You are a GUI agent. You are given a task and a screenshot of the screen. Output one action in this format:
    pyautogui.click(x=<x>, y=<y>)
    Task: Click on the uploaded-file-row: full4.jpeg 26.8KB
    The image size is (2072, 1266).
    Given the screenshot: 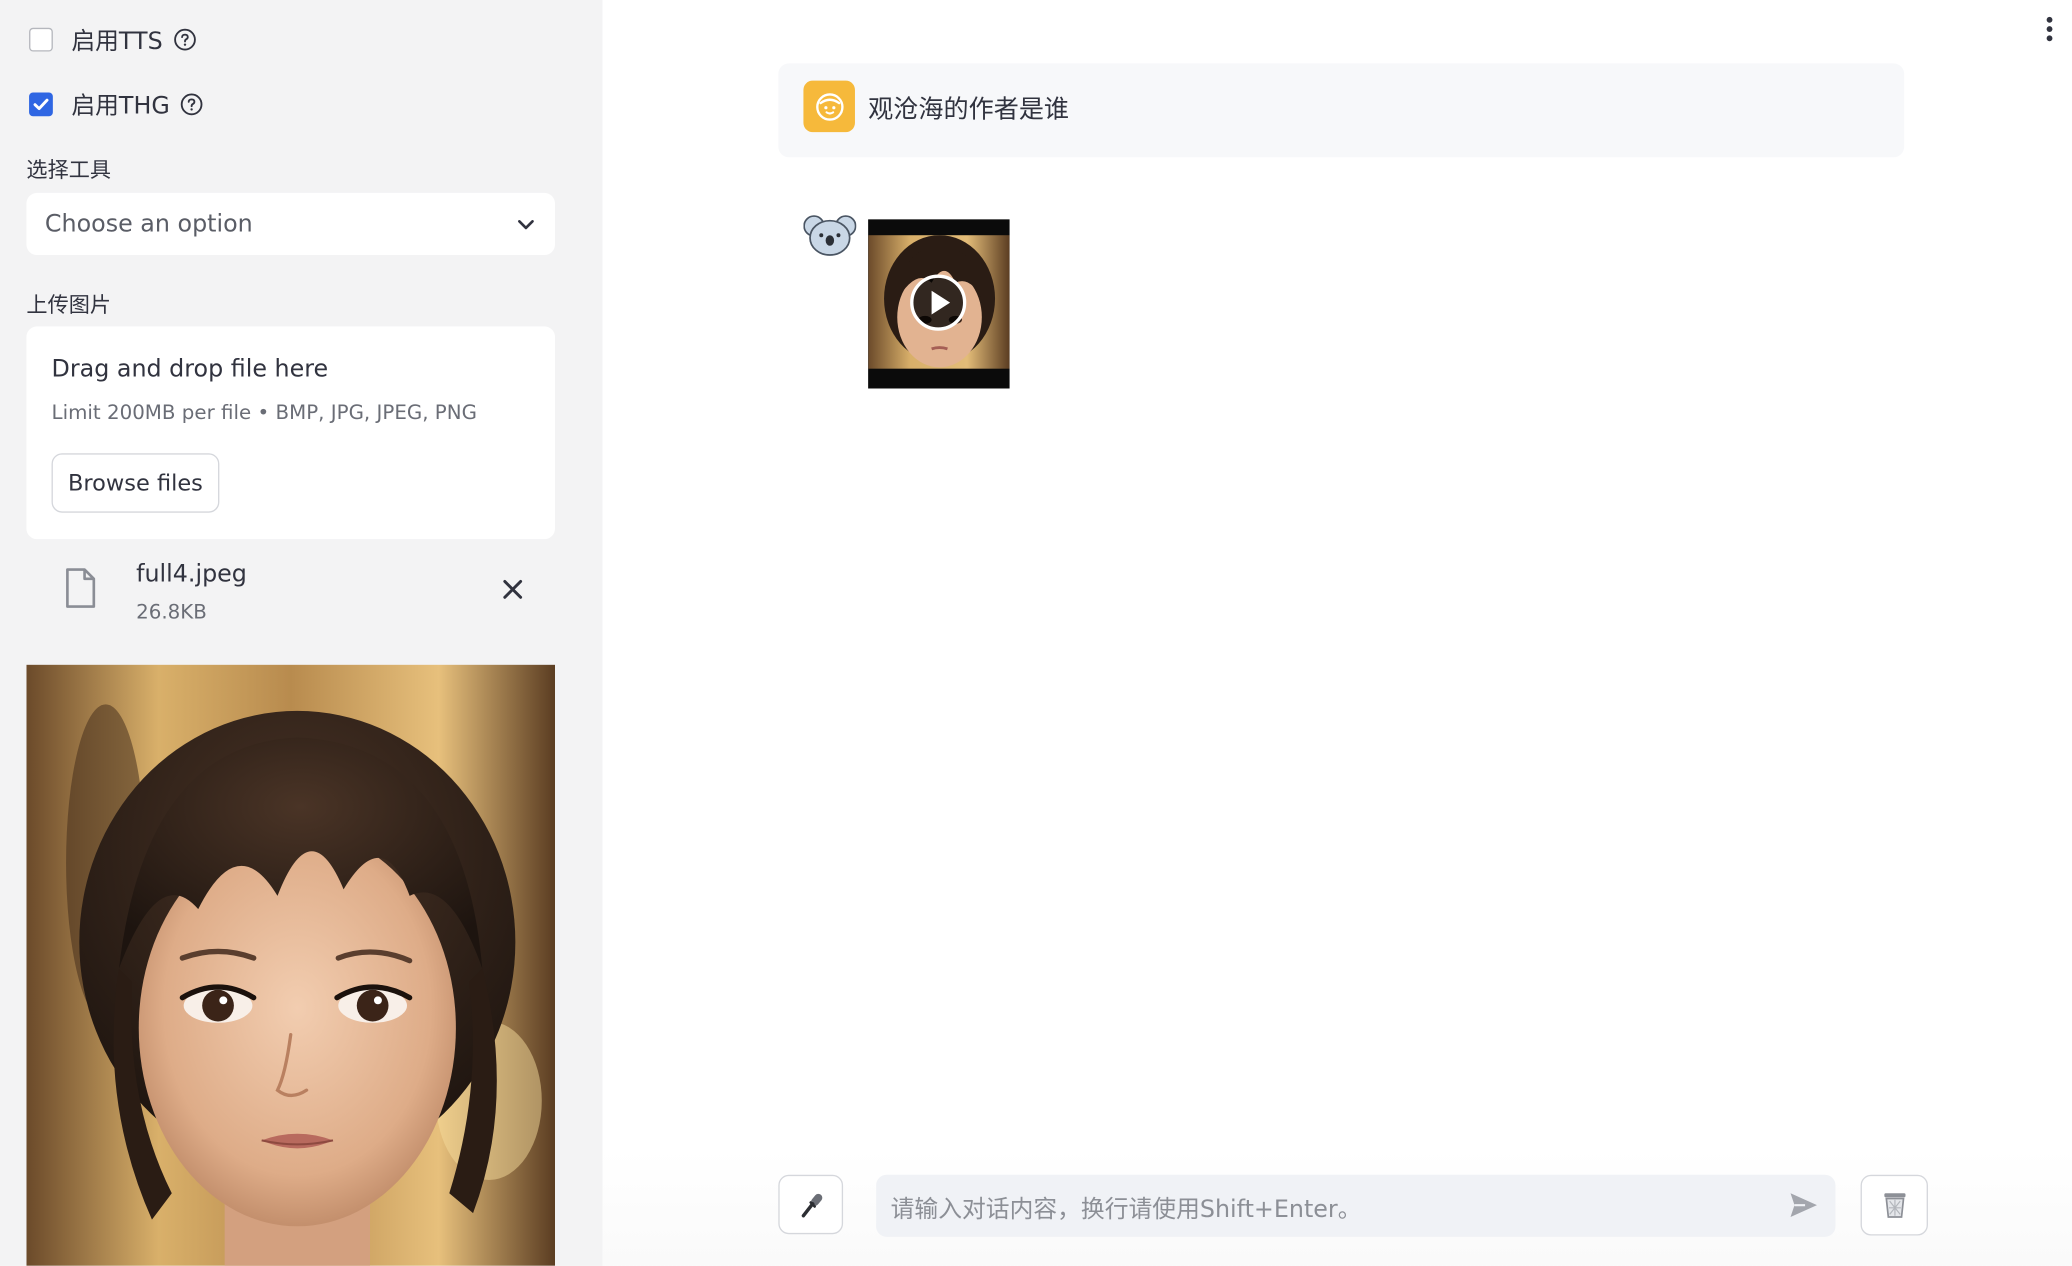 What is the action you would take?
    pyautogui.click(x=290, y=594)
    